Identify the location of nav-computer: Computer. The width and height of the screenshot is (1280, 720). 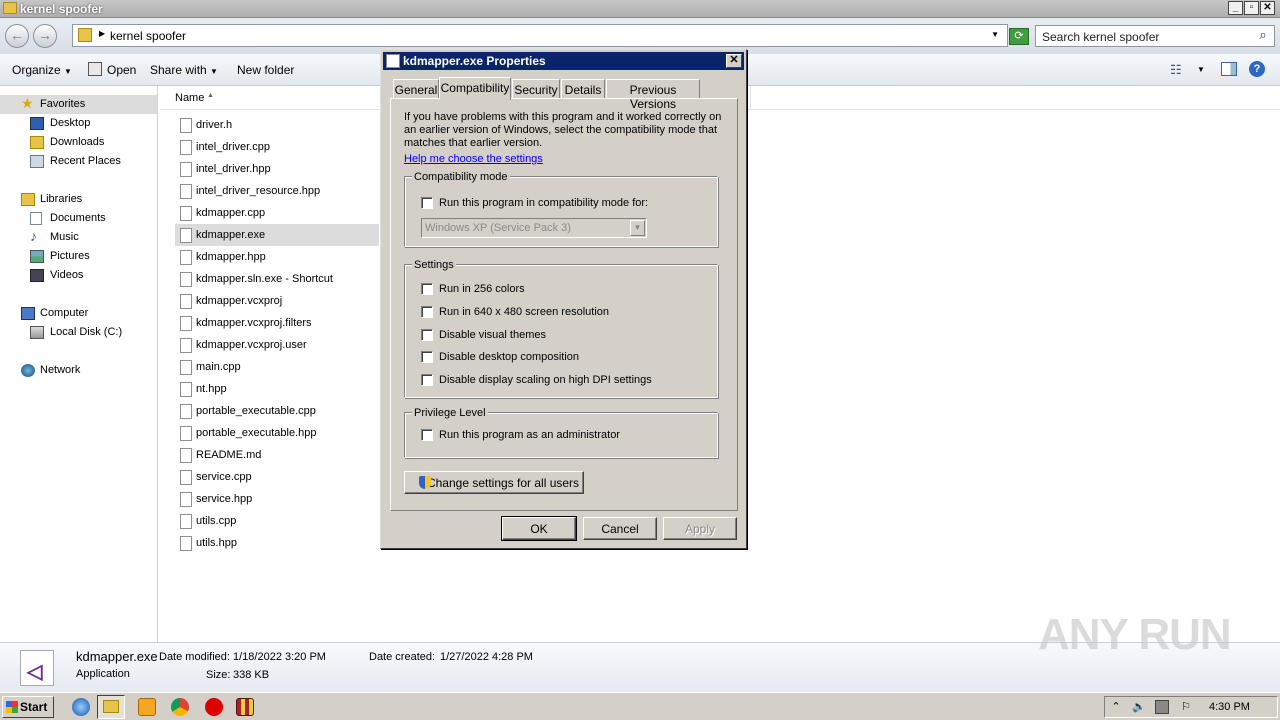
(78, 313).